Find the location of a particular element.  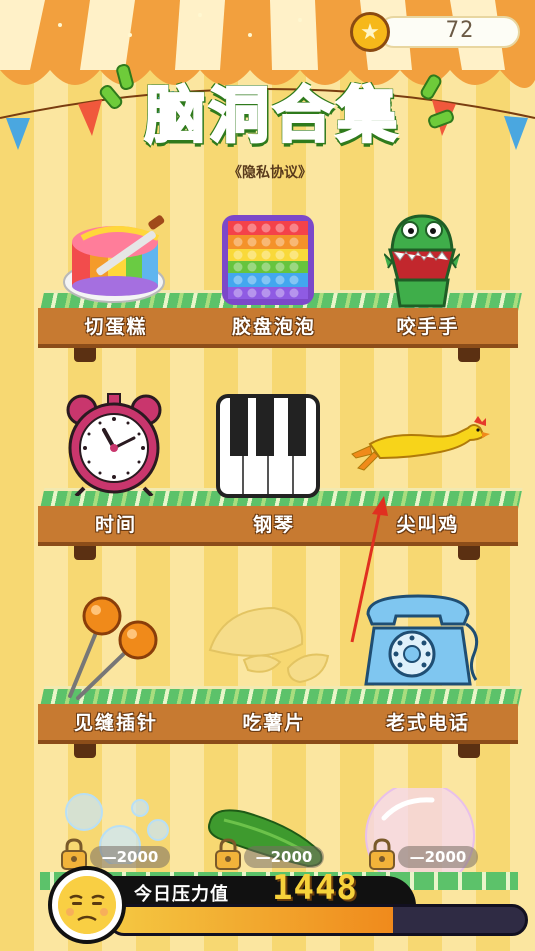

pin-needles-icon is located at coordinates (114, 648).